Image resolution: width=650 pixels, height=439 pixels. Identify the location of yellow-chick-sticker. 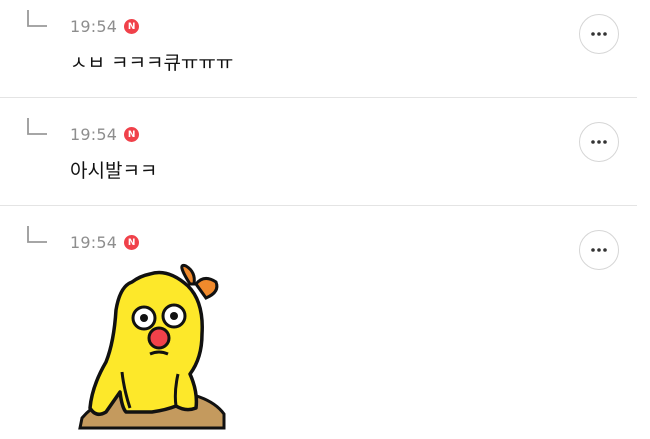
(152, 346).